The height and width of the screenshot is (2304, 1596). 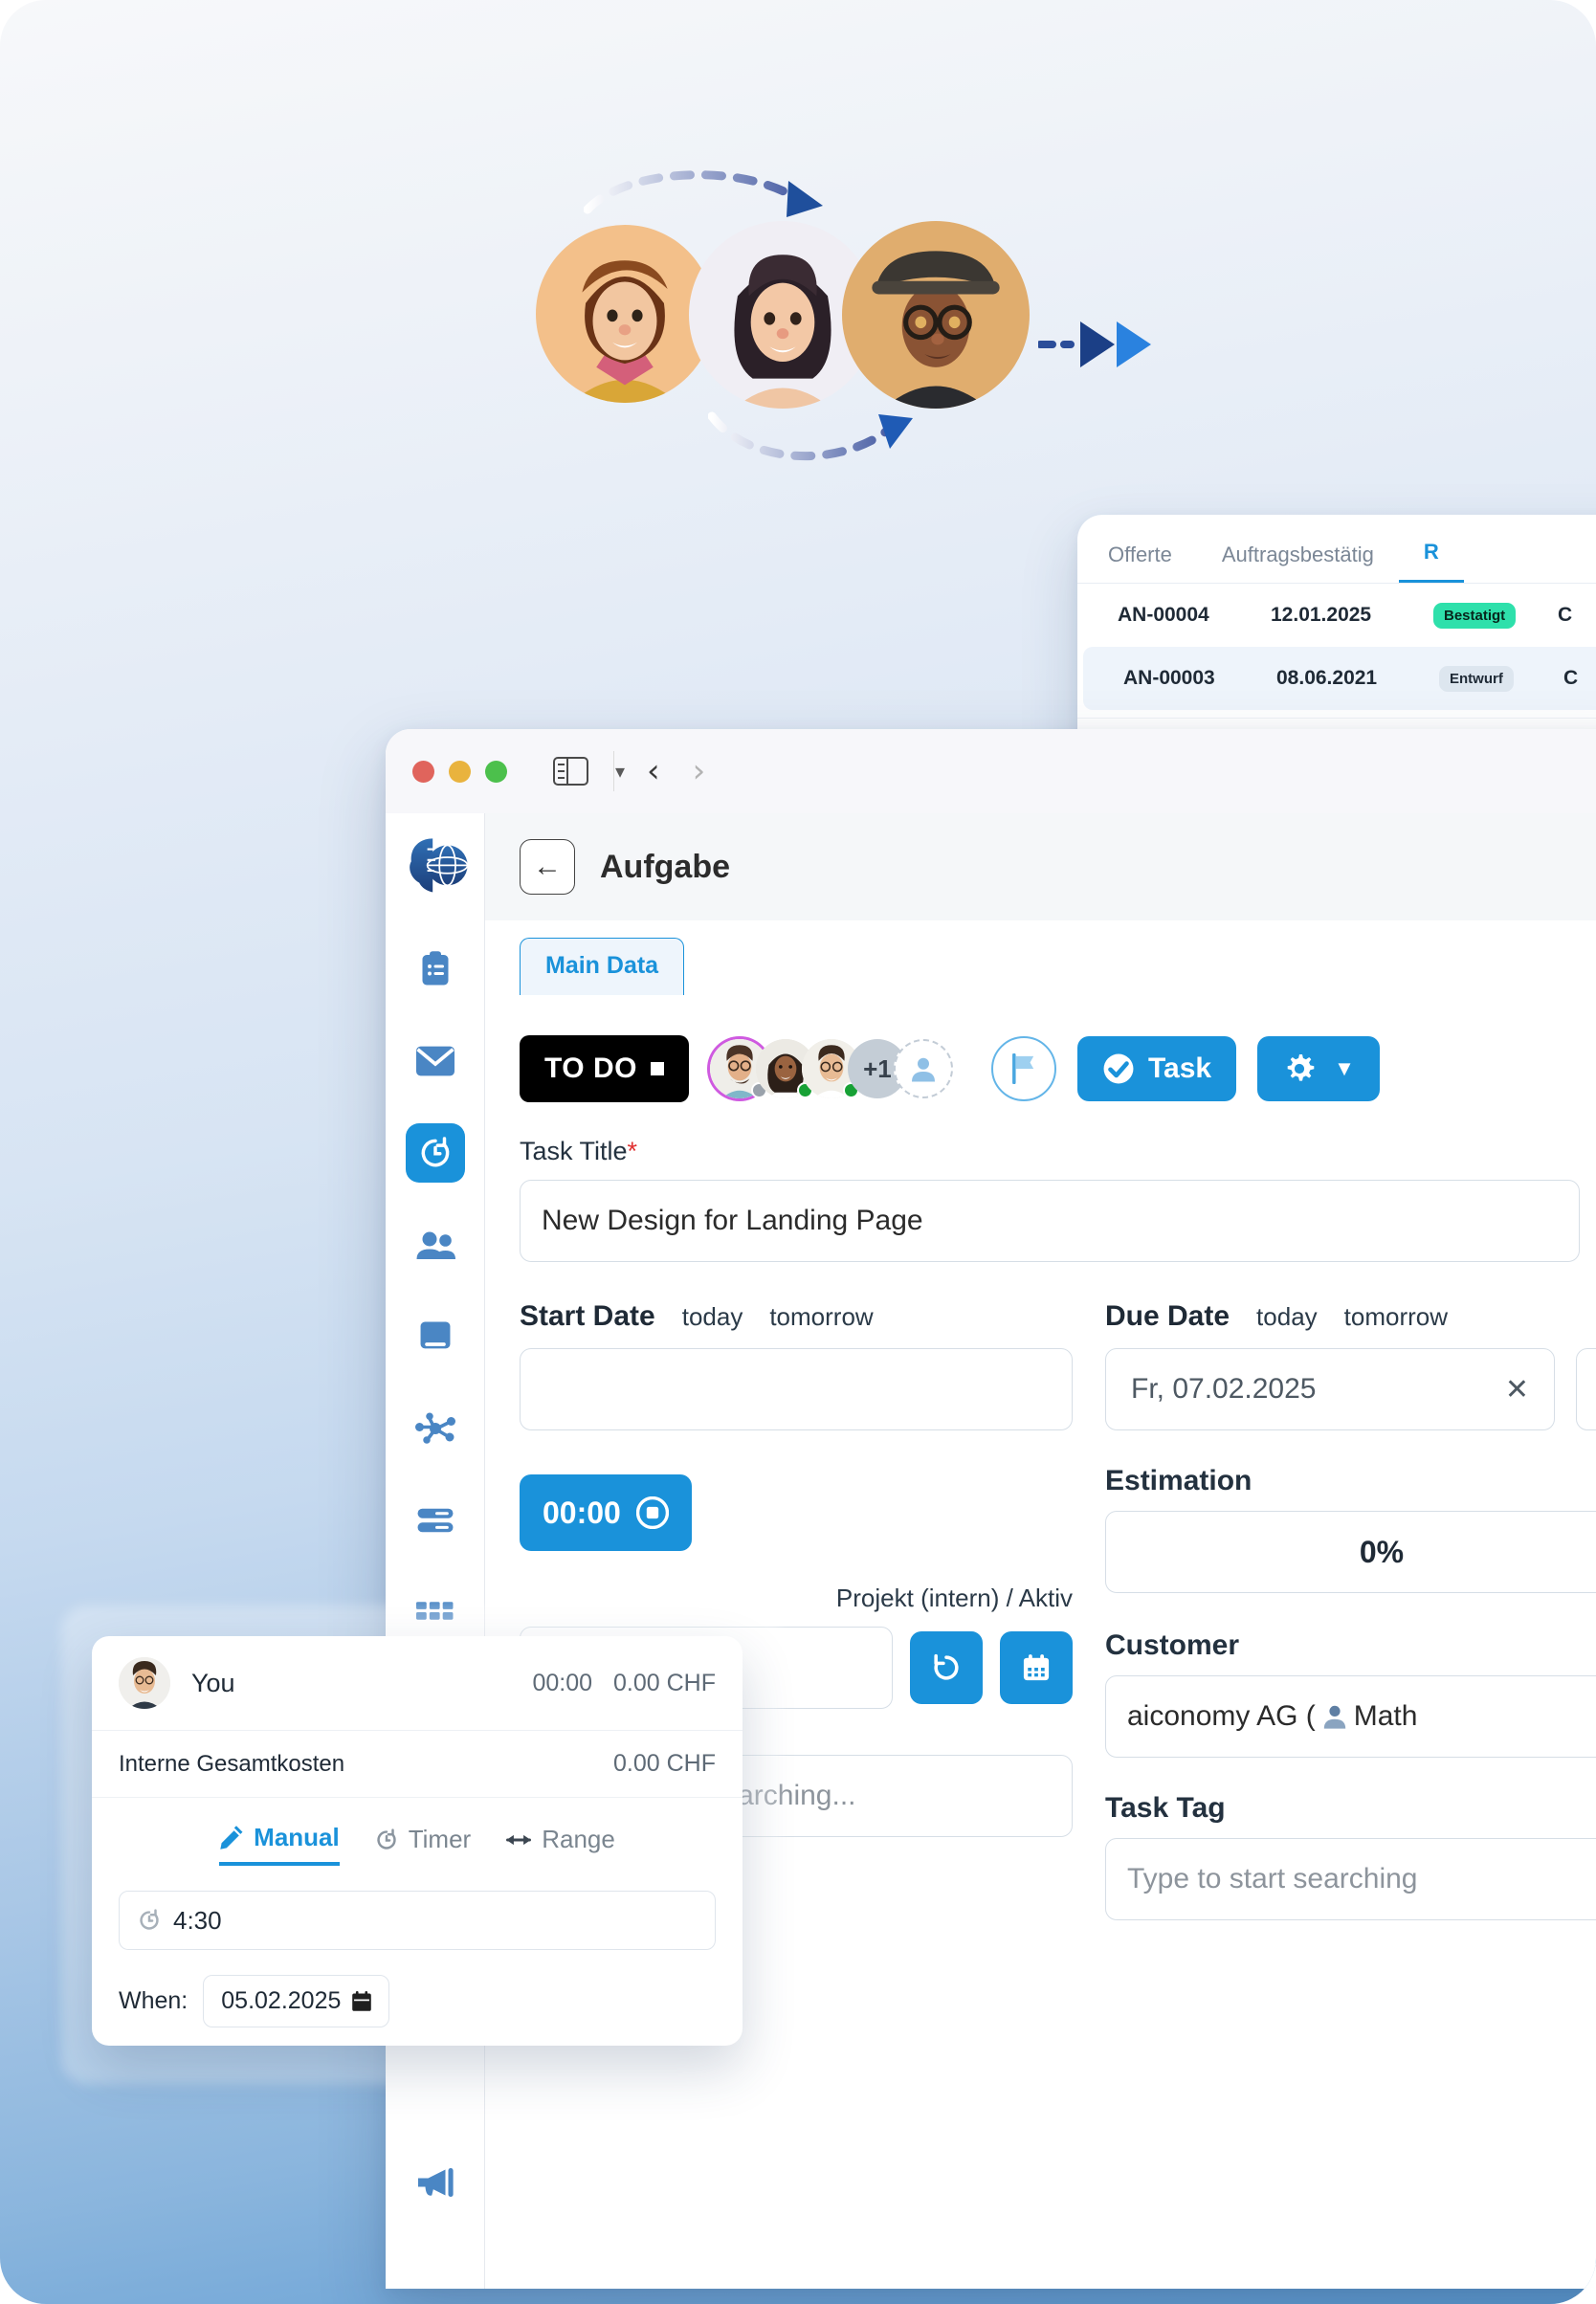 What do you see at coordinates (1140, 563) in the screenshot?
I see `tab-offerte: Offerte` at bounding box center [1140, 563].